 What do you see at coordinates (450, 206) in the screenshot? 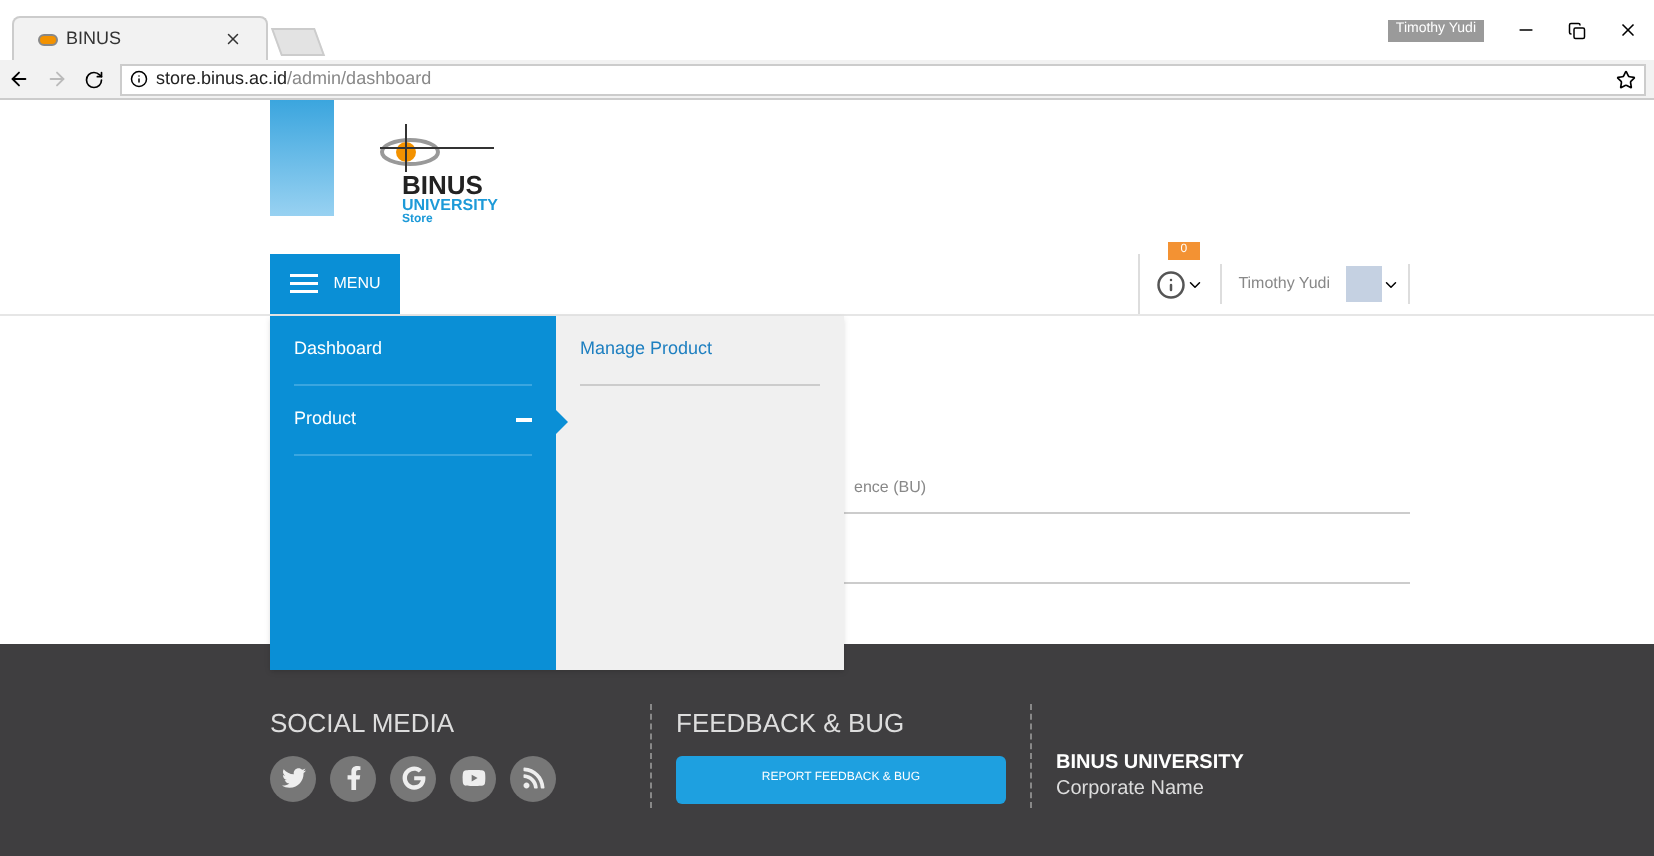
I see `logo-subtitle: UNIVERSITY` at bounding box center [450, 206].